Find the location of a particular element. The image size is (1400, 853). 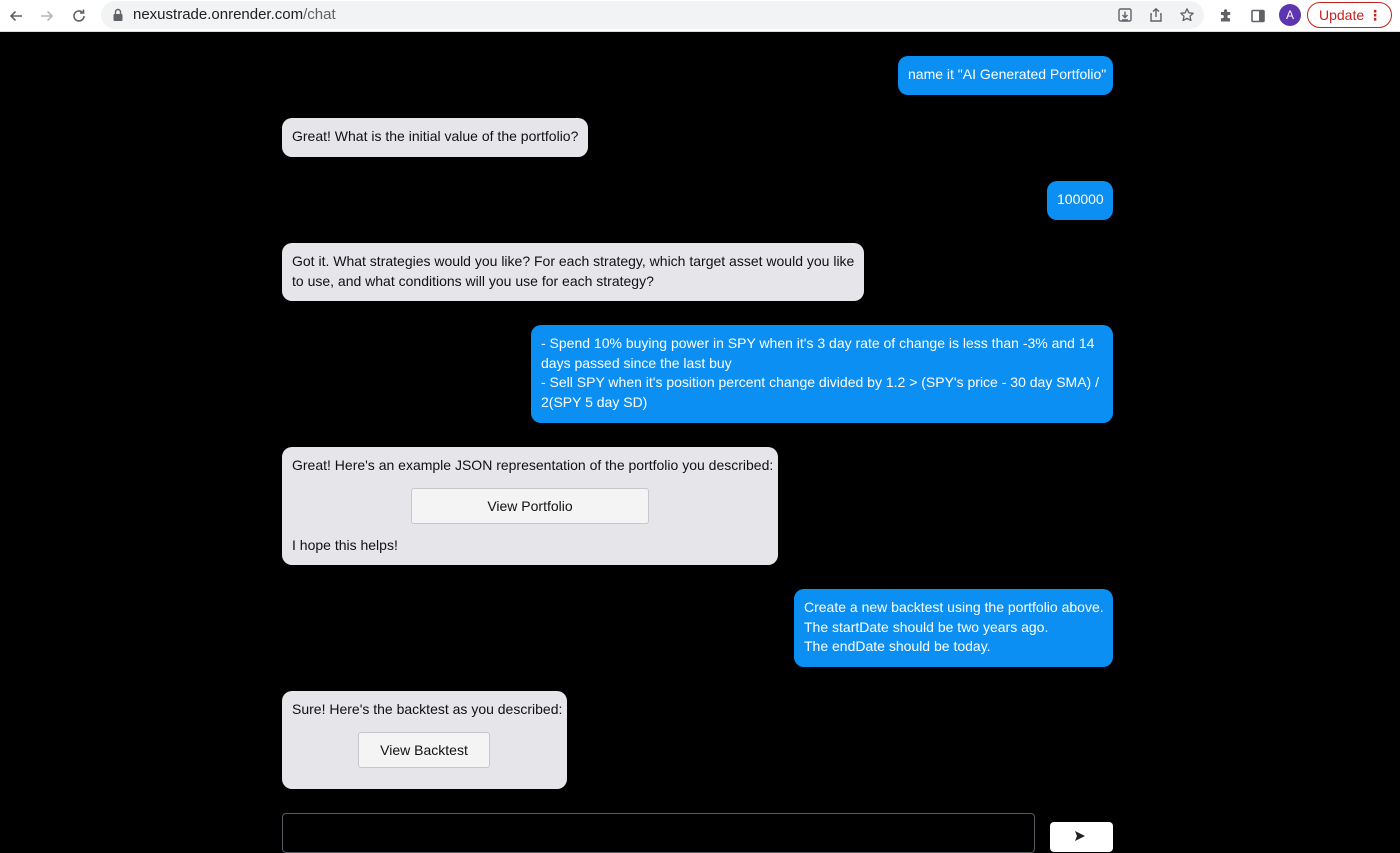

message-footer: I hope this helps! is located at coordinates (345, 545).